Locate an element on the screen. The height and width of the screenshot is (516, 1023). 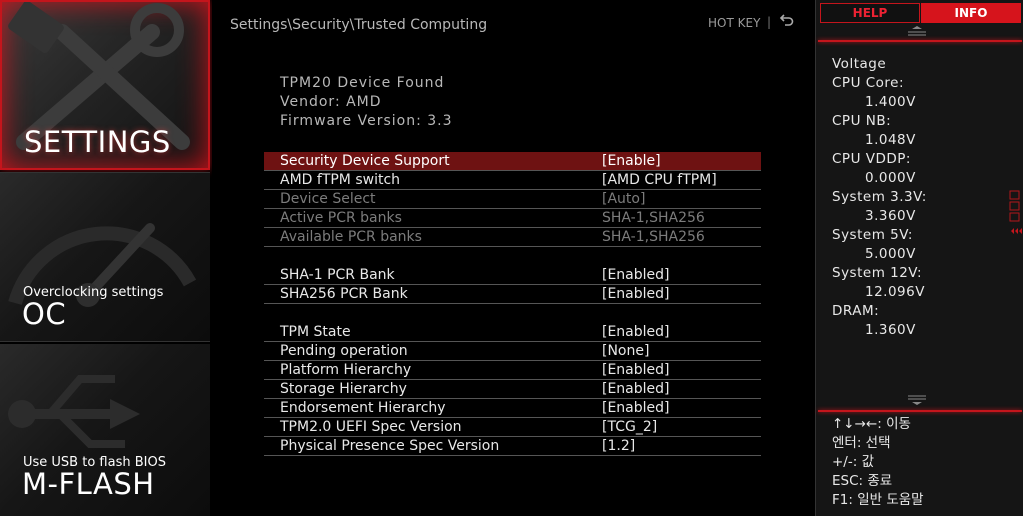
setting-row-platform-hierarchy: Platform Hierarchy [Enabled] is located at coordinates (512, 370).